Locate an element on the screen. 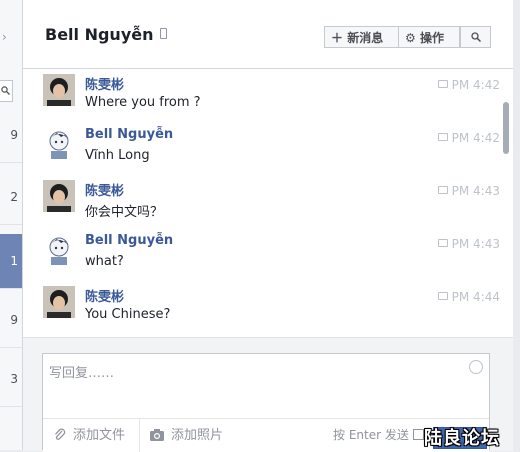  message-time: PM 4:44 is located at coordinates (468, 297).